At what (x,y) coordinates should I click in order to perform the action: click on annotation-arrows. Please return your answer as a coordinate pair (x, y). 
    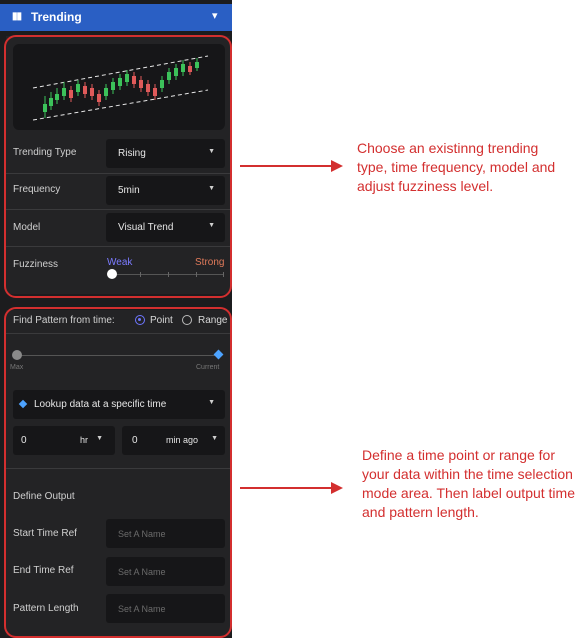
    Looking at the image, I should click on (291, 327).